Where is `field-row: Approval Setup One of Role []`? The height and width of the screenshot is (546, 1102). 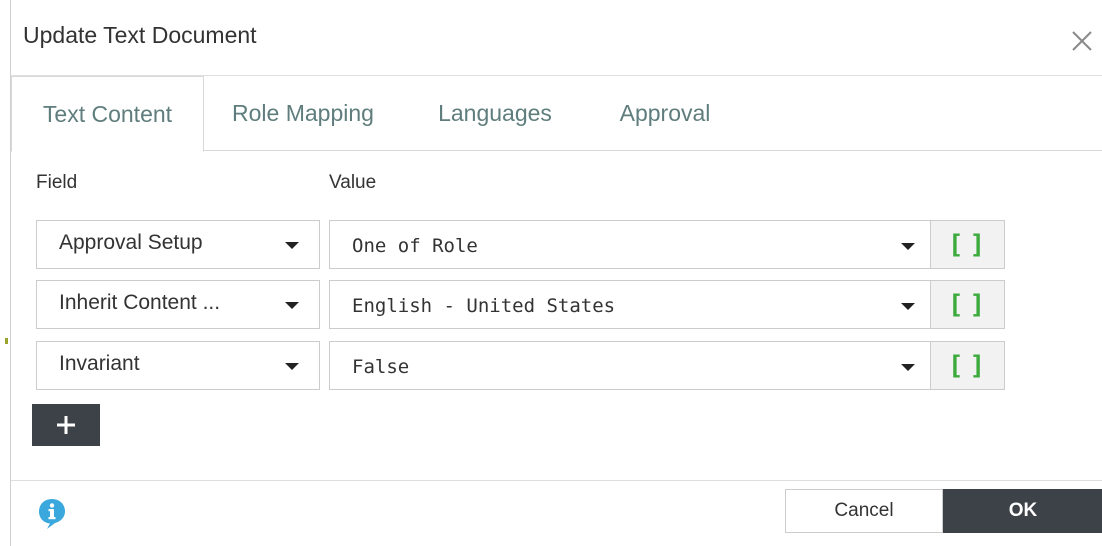 field-row: Approval Setup One of Role [] is located at coordinates (556, 244).